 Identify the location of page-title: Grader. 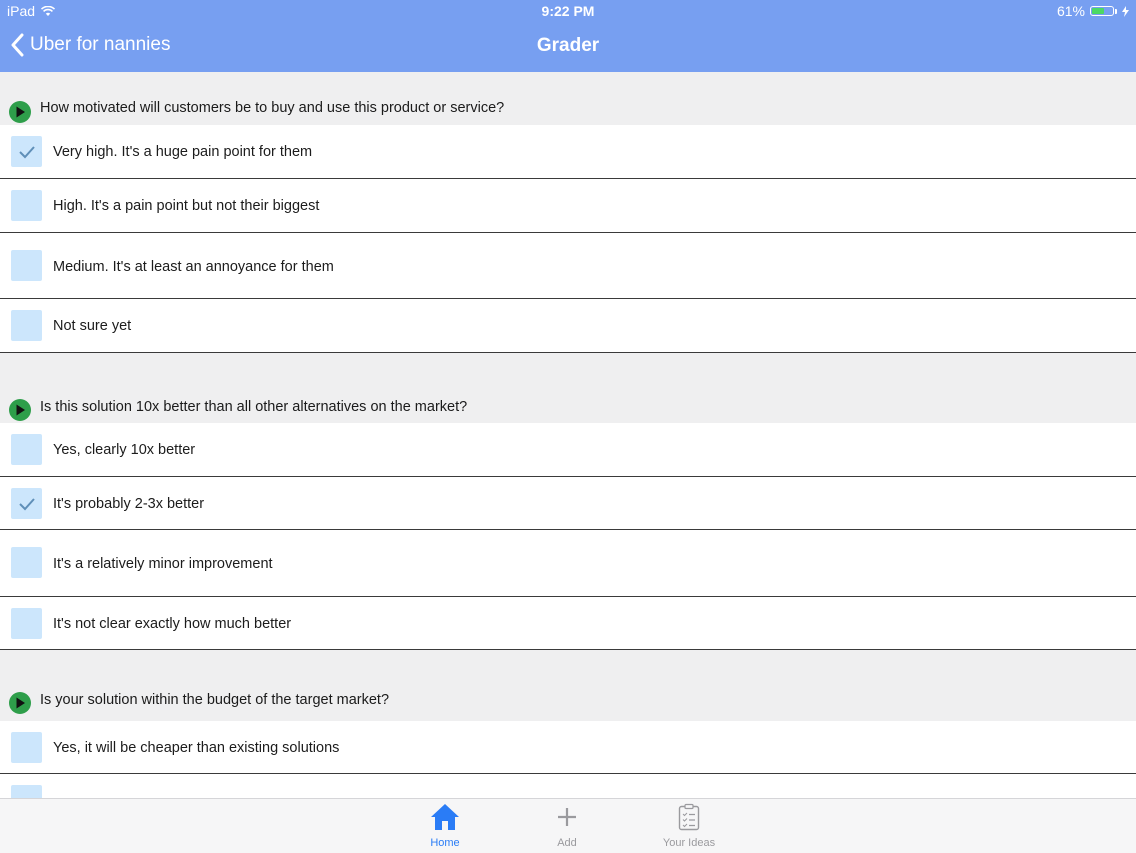
(568, 45).